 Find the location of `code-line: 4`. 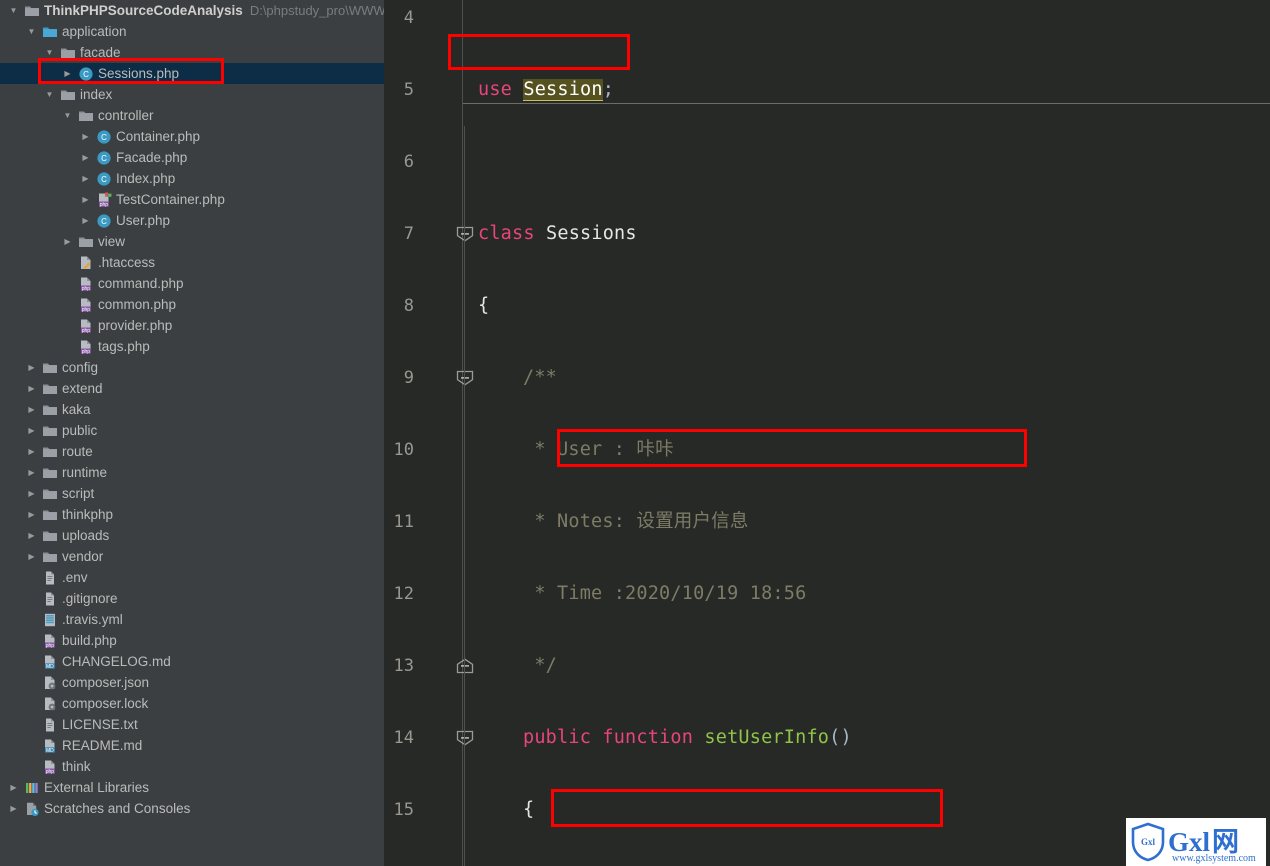

code-line: 4 is located at coordinates (827, 18).